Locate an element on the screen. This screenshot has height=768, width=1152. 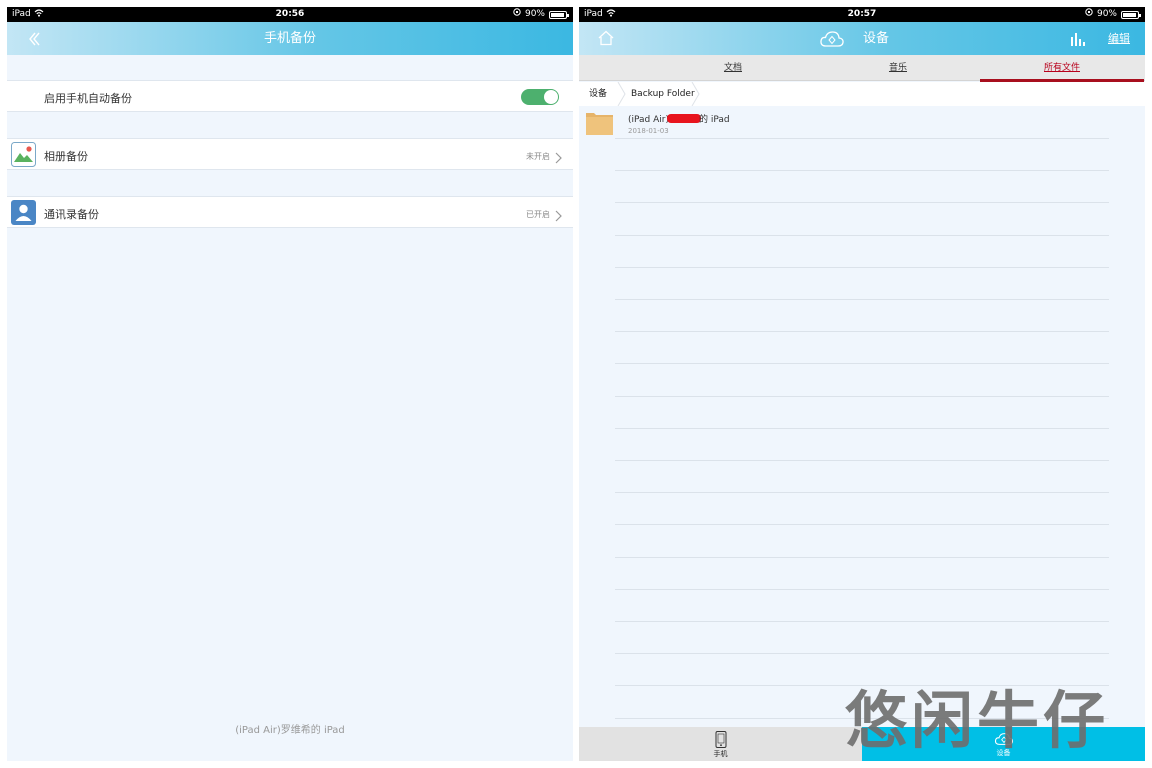
status-bar: iPad 20:56 90% is located at coordinates (290, 14).